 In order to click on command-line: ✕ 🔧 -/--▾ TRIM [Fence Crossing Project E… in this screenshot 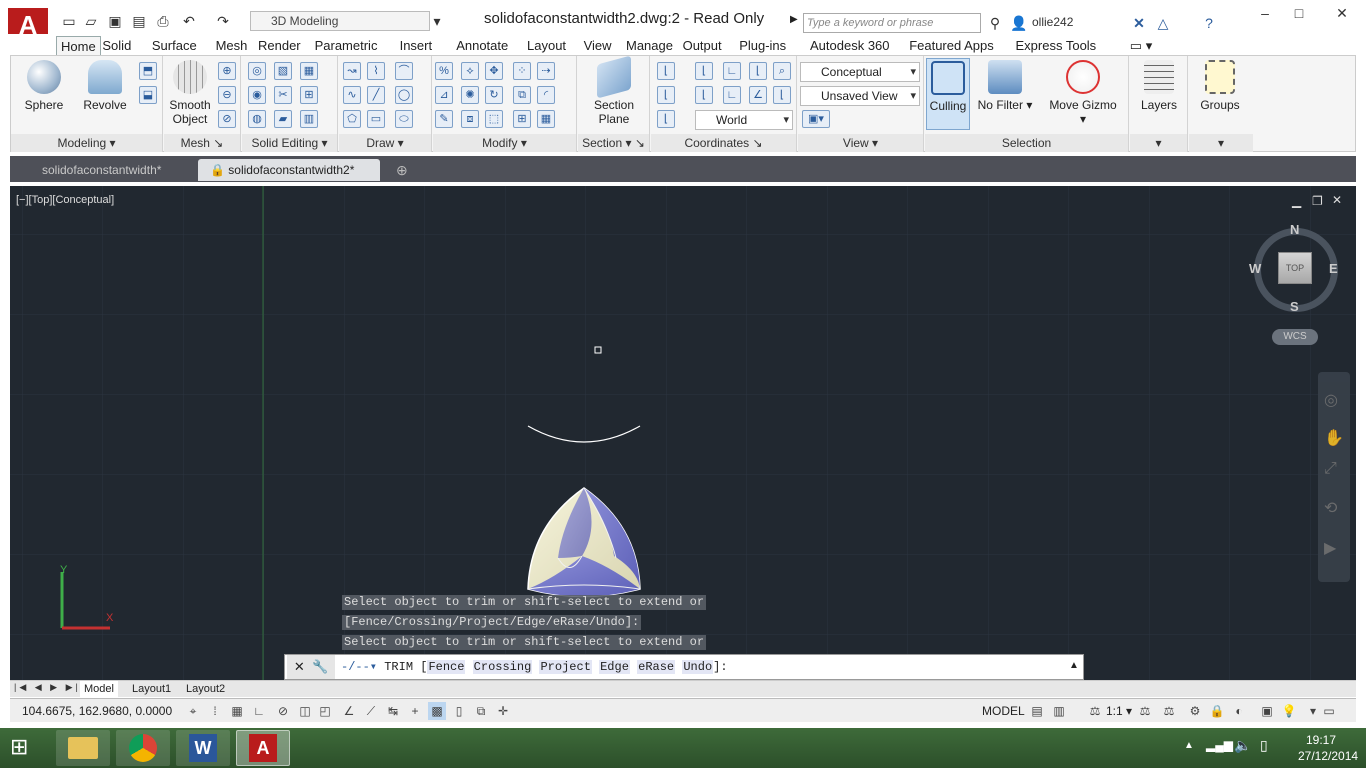, I will do `click(684, 667)`.